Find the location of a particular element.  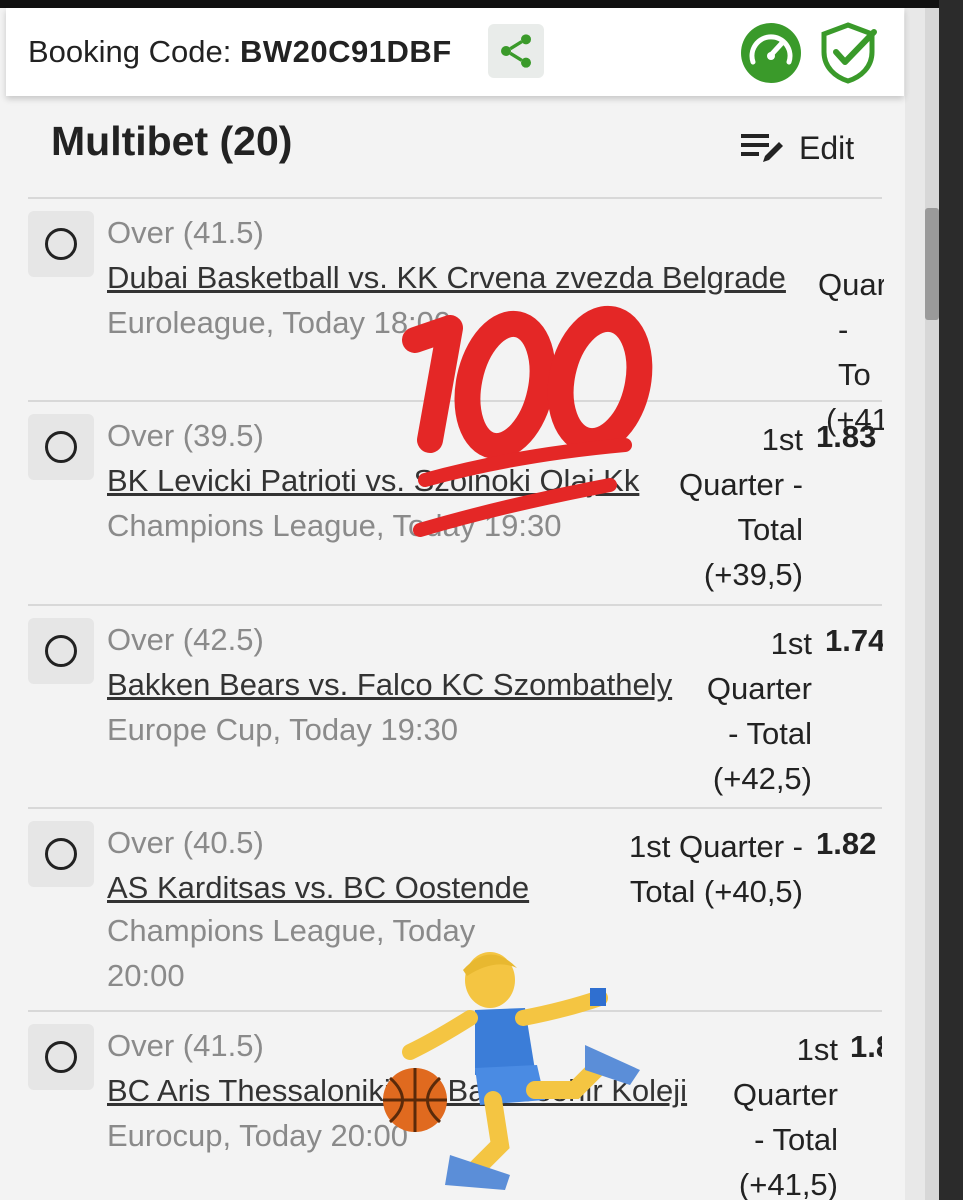

bet-odds: 1.74 is located at coordinates (854, 640).